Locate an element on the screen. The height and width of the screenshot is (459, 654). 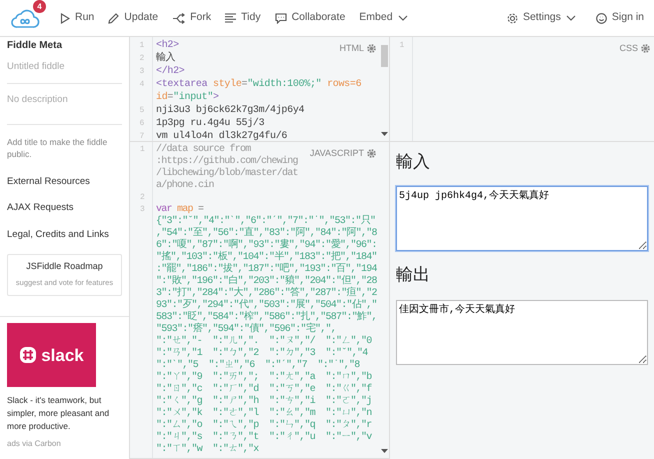
toolbar-button: Collaborate is located at coordinates (310, 18).